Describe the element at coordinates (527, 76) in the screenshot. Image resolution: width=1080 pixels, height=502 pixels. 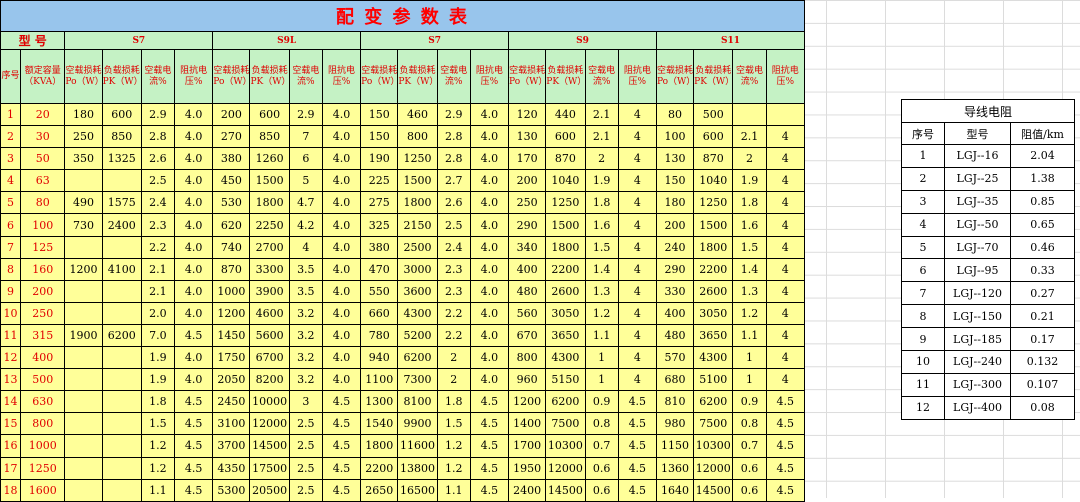
I see `column-header: 空载损耗 Po（W）` at that location.